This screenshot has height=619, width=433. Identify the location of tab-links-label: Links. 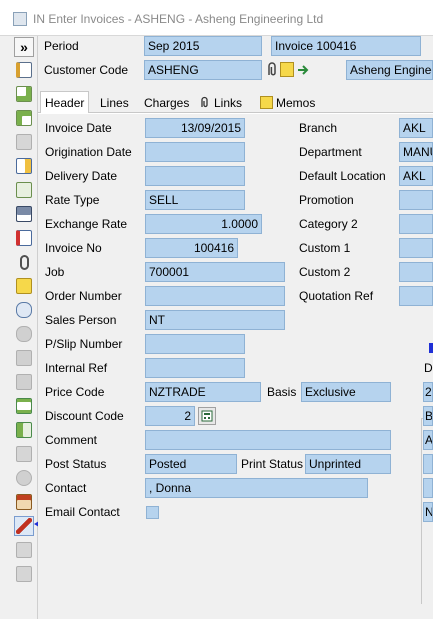
(228, 102).